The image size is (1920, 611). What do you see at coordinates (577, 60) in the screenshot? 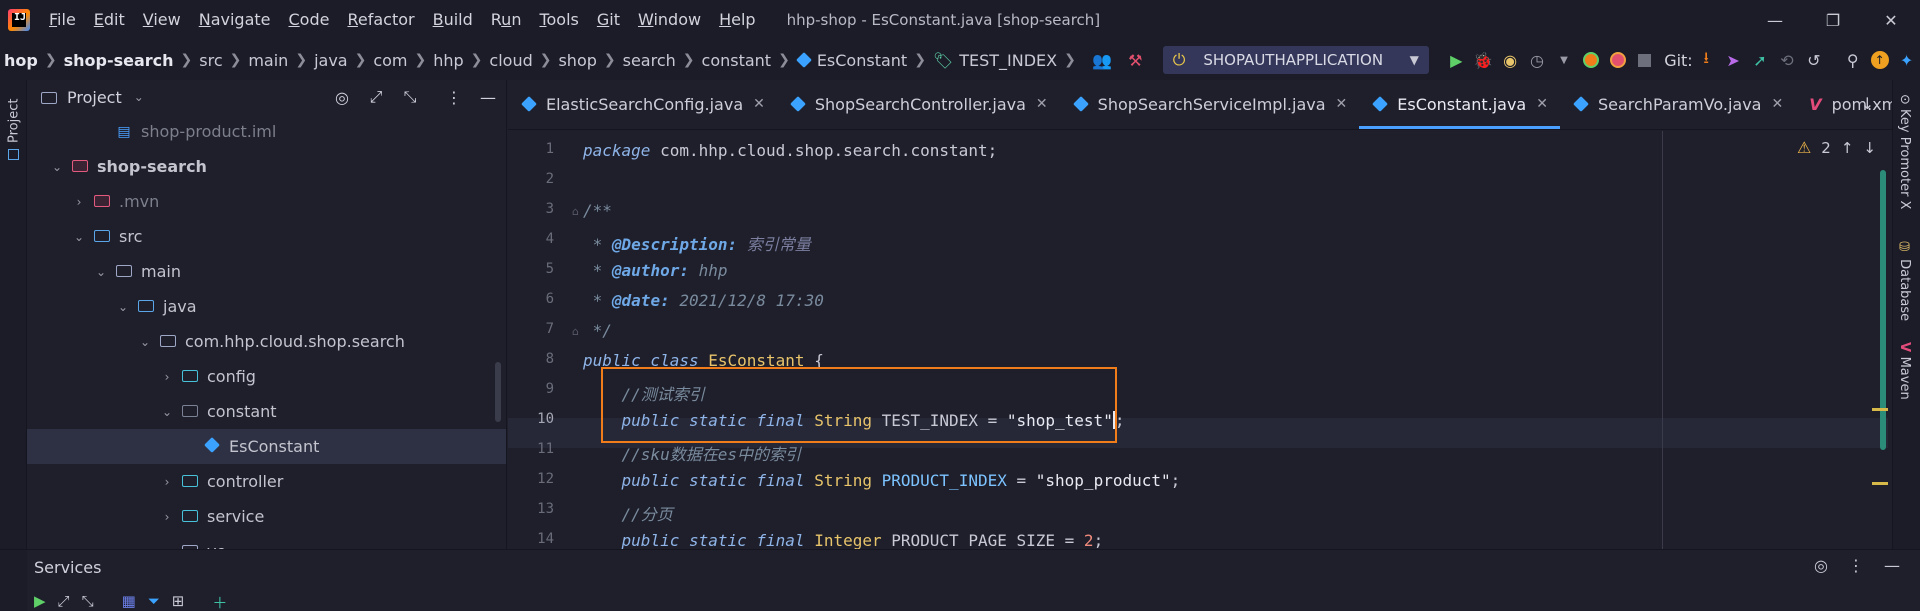
I see `breadcrumb-item: shop` at bounding box center [577, 60].